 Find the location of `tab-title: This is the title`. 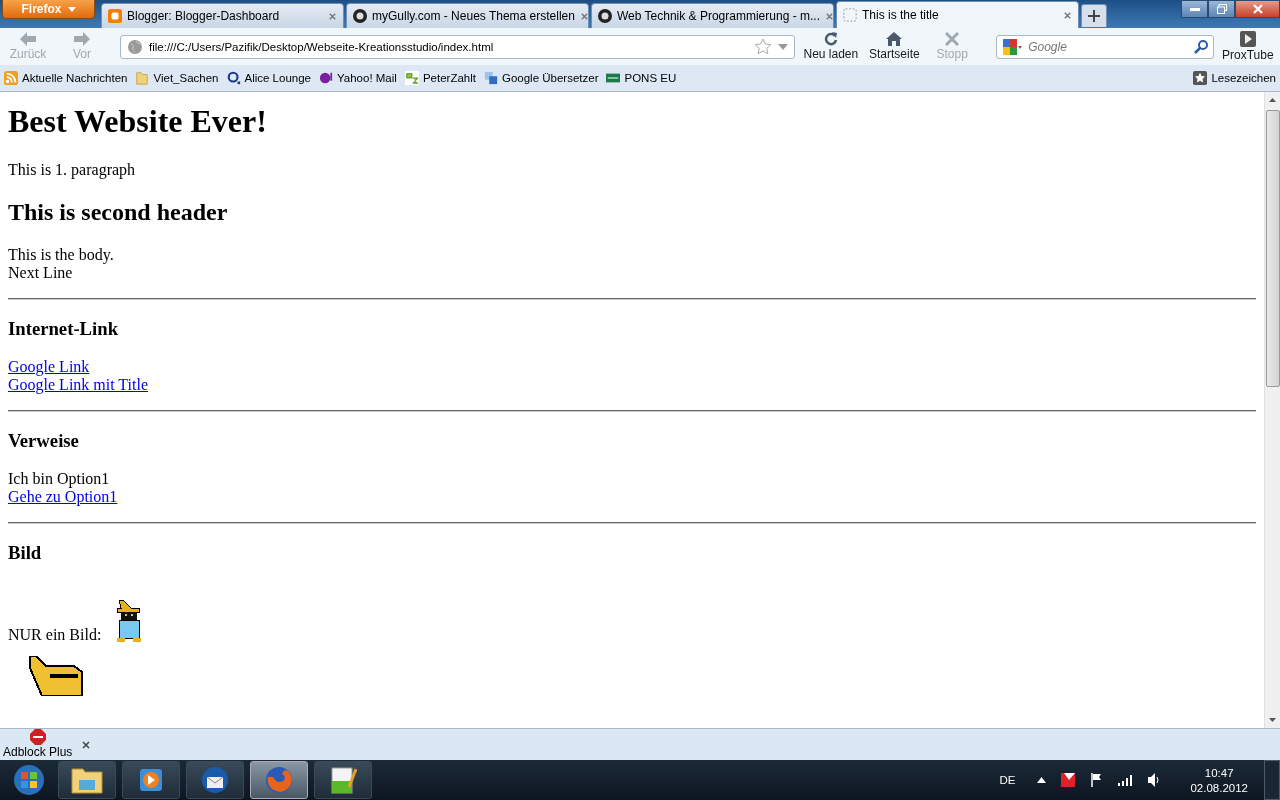

tab-title: This is the title is located at coordinates (901, 15).